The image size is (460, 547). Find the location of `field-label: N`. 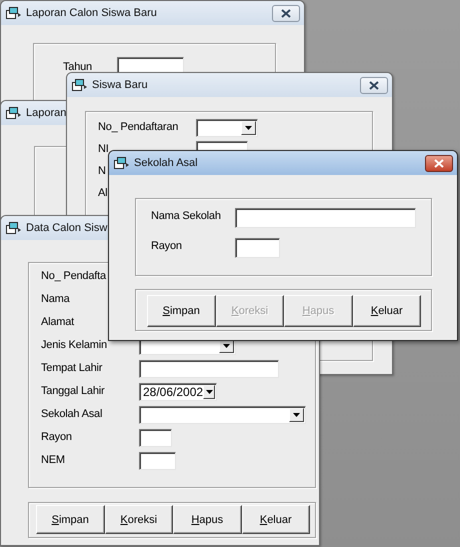

field-label: N is located at coordinates (102, 171).